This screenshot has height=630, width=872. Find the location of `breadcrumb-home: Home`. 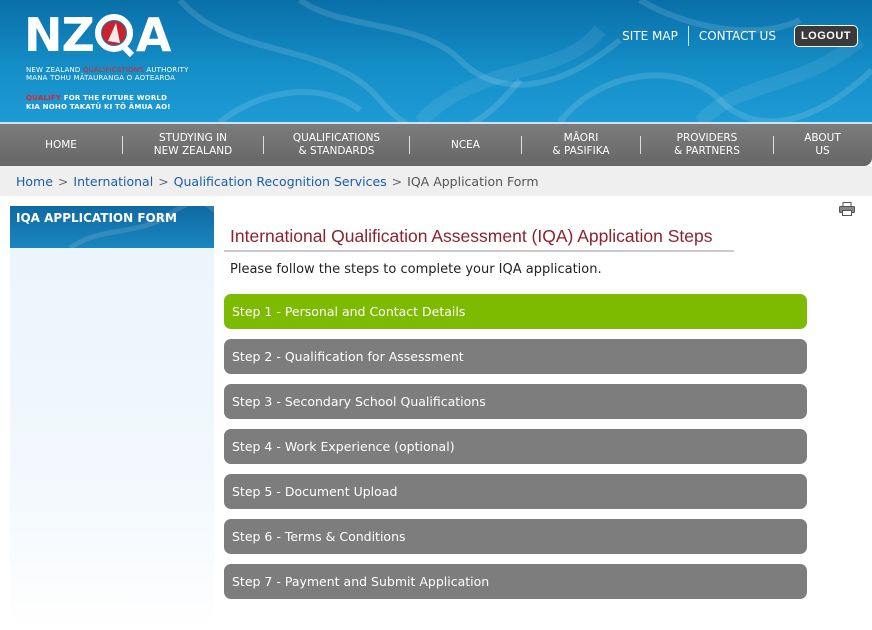

breadcrumb-home: Home is located at coordinates (34, 181).